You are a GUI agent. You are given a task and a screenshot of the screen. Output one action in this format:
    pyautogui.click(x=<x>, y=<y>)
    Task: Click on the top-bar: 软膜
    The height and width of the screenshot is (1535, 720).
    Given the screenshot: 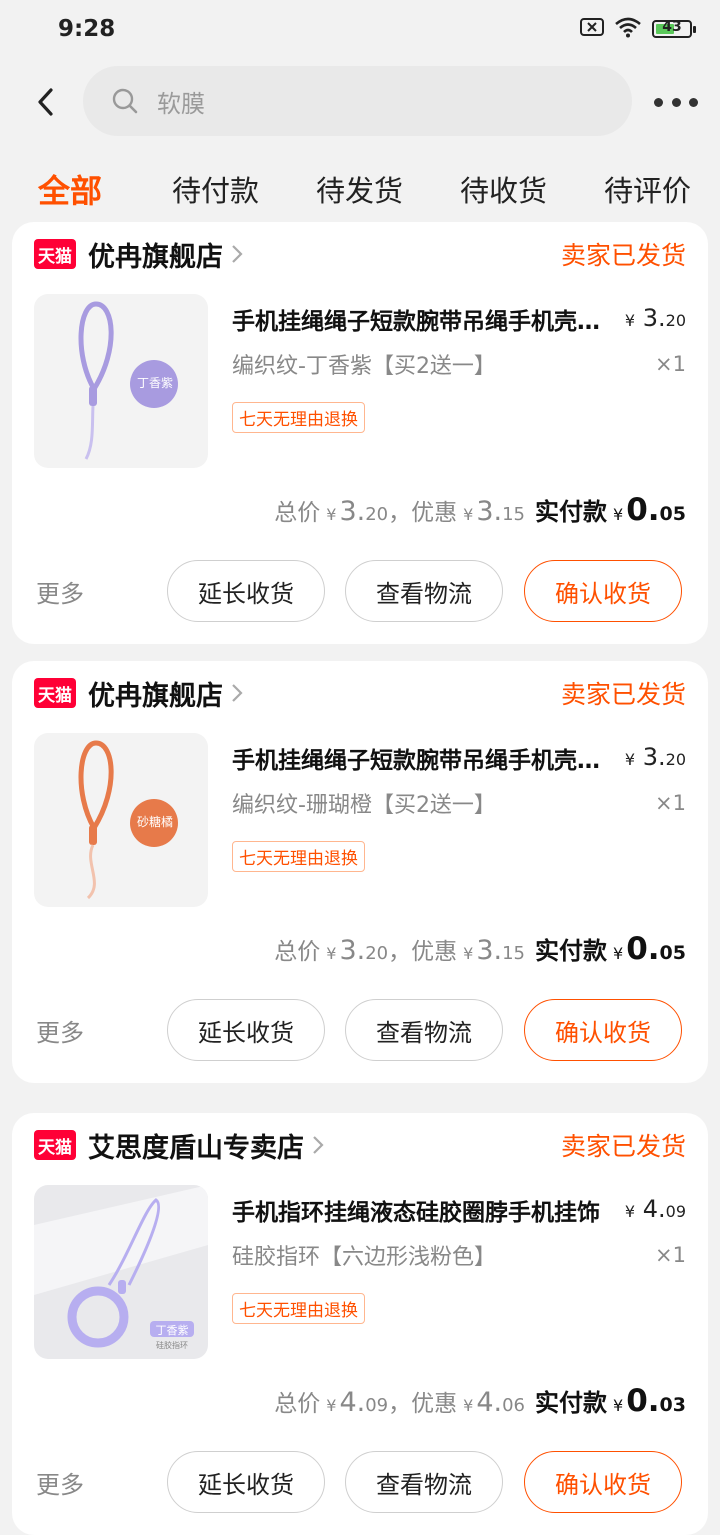 What is the action you would take?
    pyautogui.click(x=360, y=103)
    